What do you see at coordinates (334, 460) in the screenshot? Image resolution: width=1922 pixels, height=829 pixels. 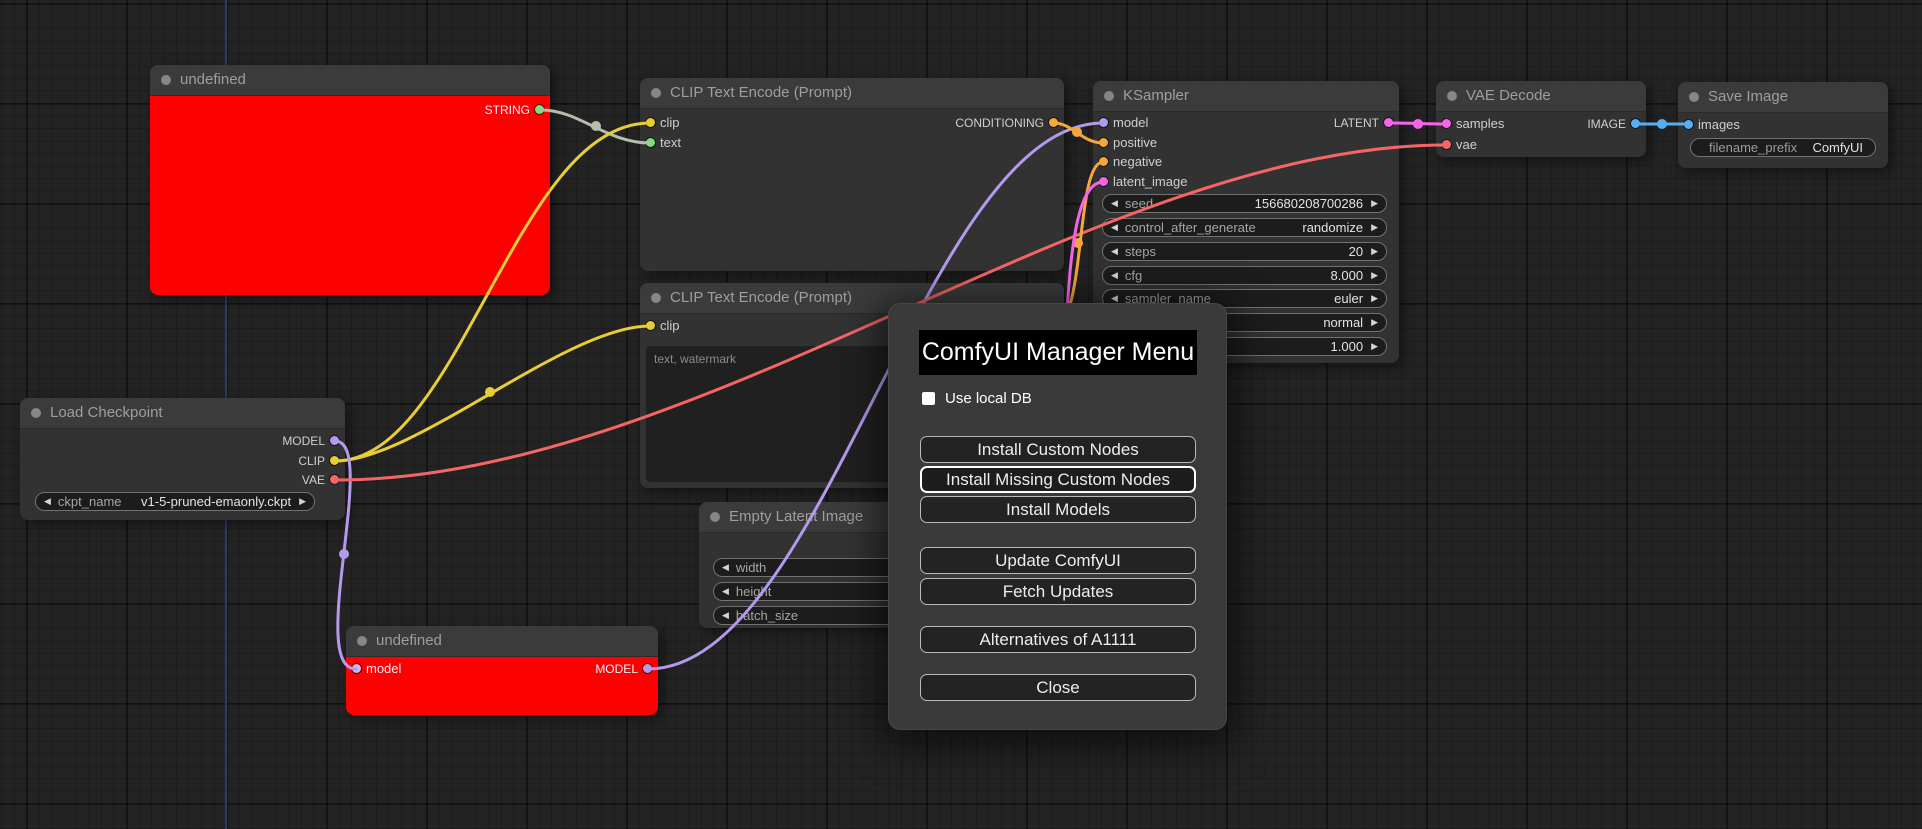 I see `clip-output-port` at bounding box center [334, 460].